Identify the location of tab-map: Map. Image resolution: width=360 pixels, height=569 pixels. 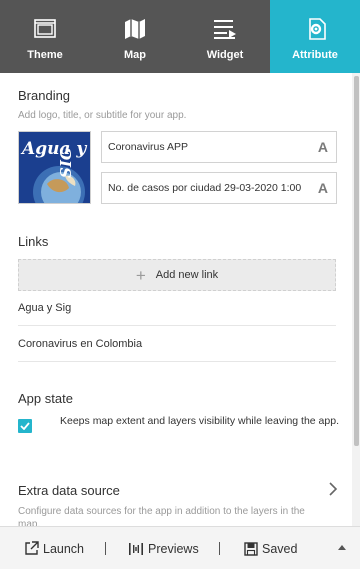
(135, 36).